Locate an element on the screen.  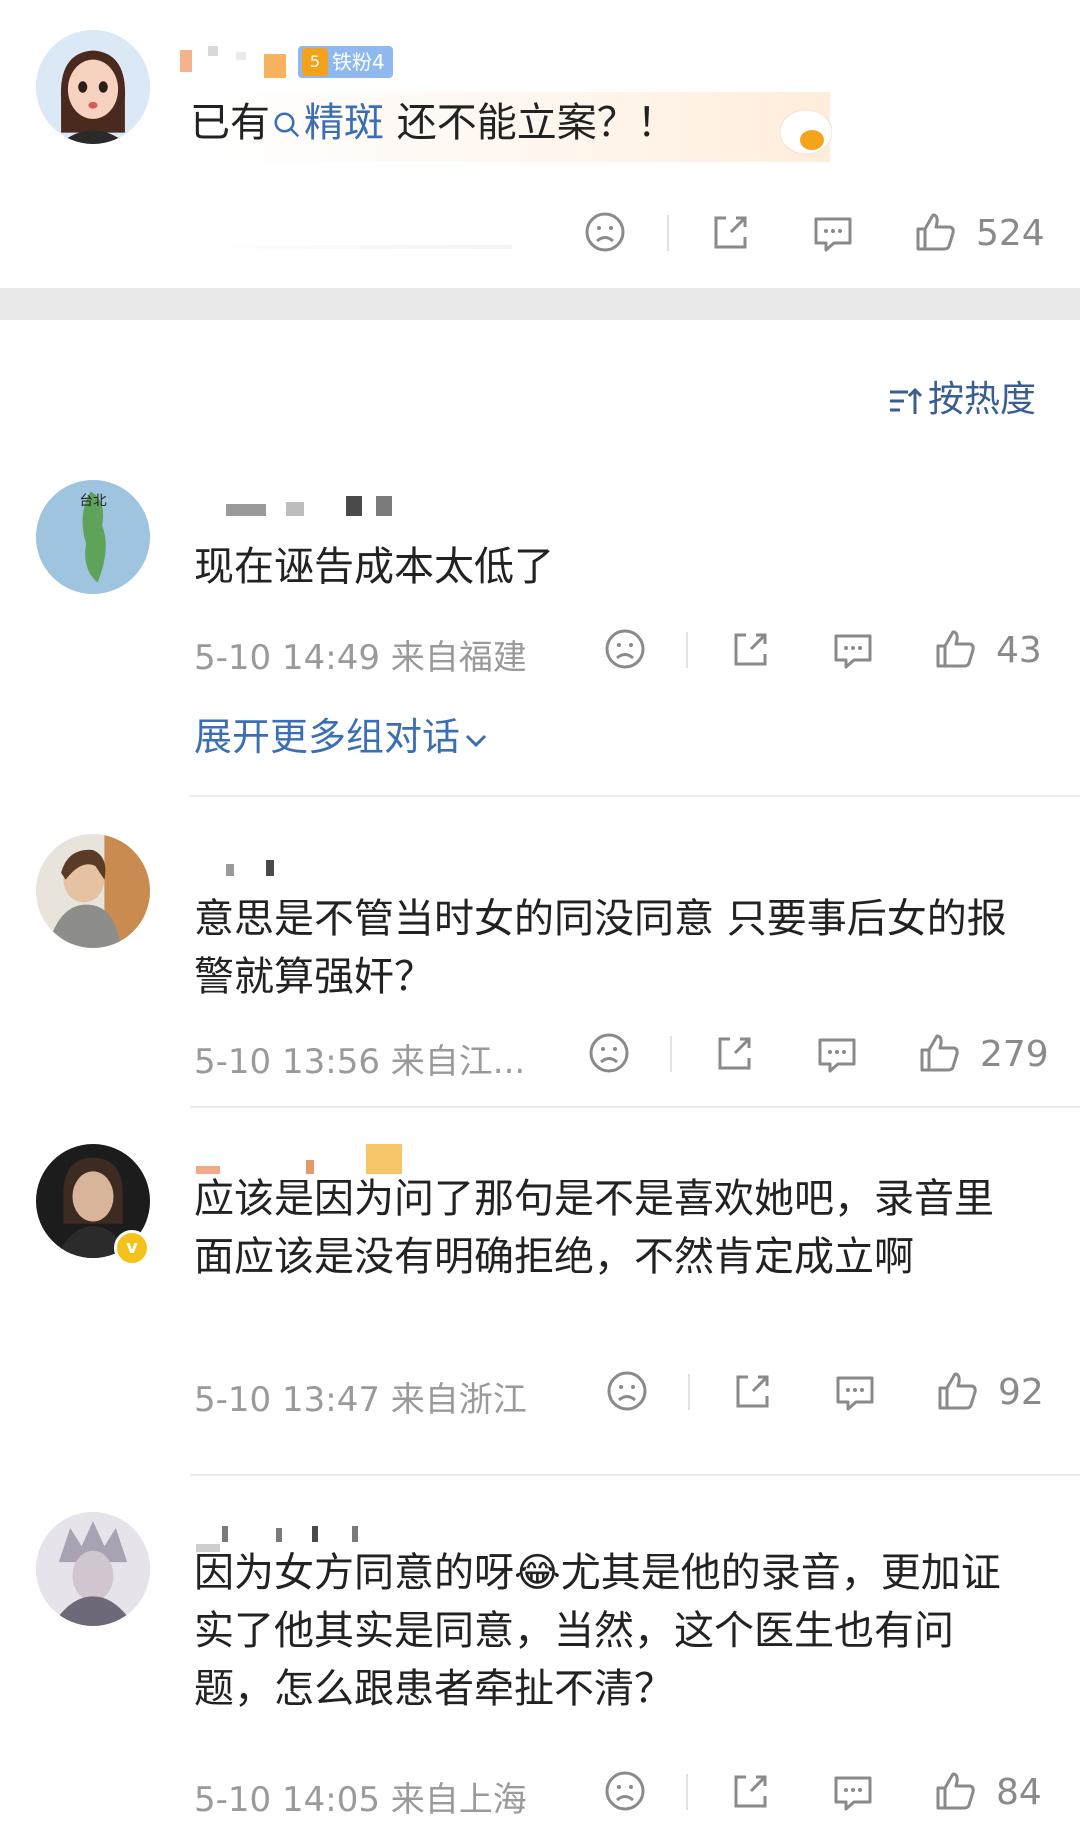
fan-badge-icon: 5 is located at coordinates (315, 62).